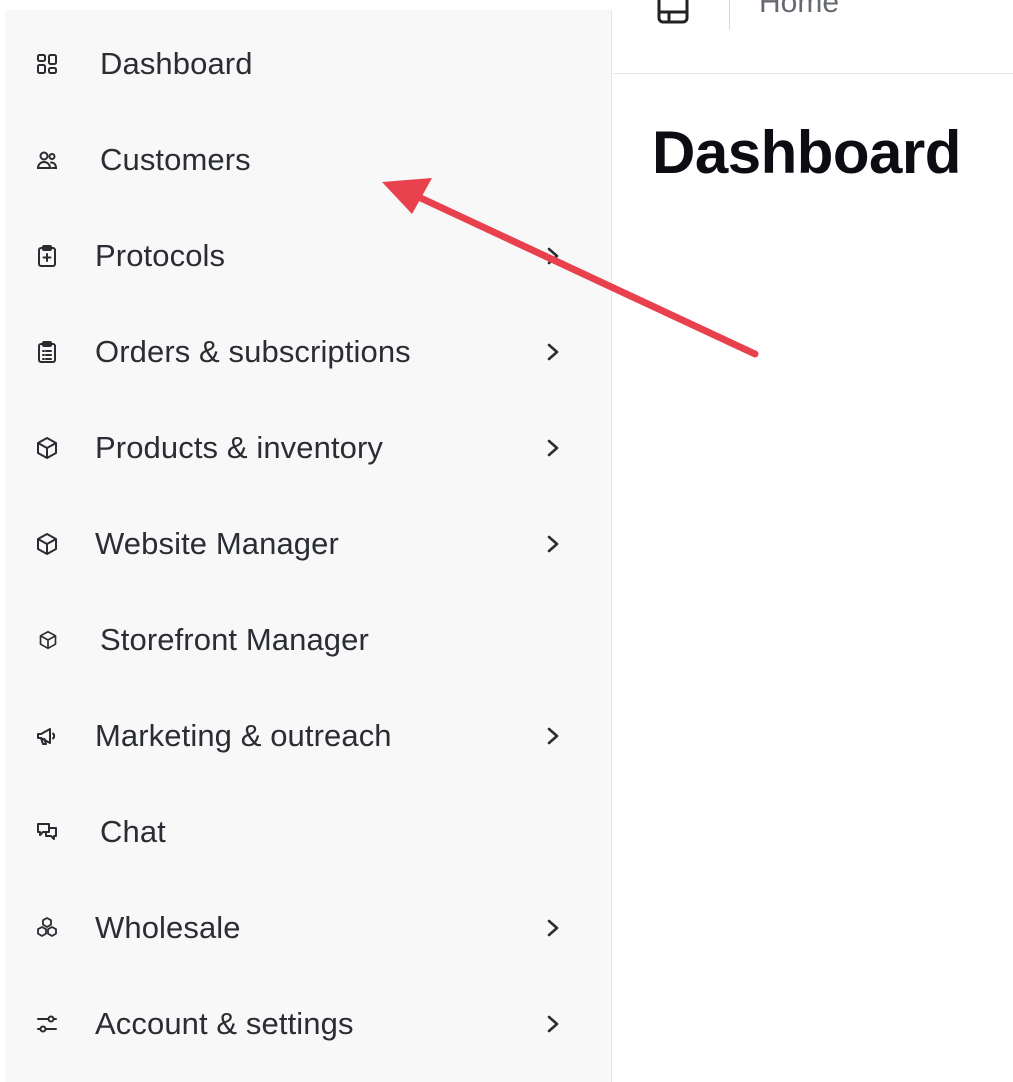 Image resolution: width=1013 pixels, height=1082 pixels. Describe the element at coordinates (168, 927) in the screenshot. I see `sidebar-item-label: Wholesale` at that location.